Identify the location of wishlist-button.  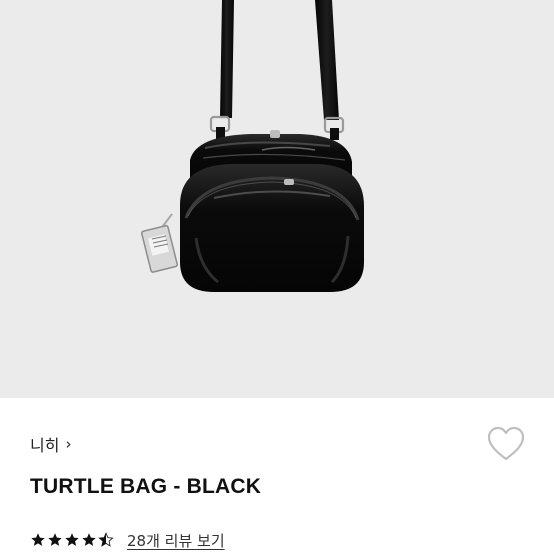
(506, 444).